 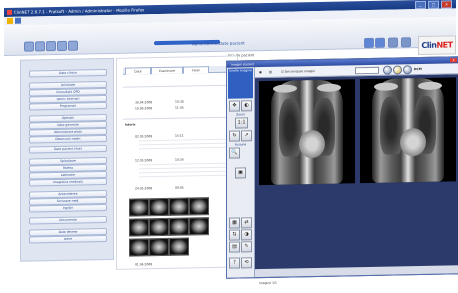 I want to click on camera-tool-icon: ▣, so click(x=240, y=173).